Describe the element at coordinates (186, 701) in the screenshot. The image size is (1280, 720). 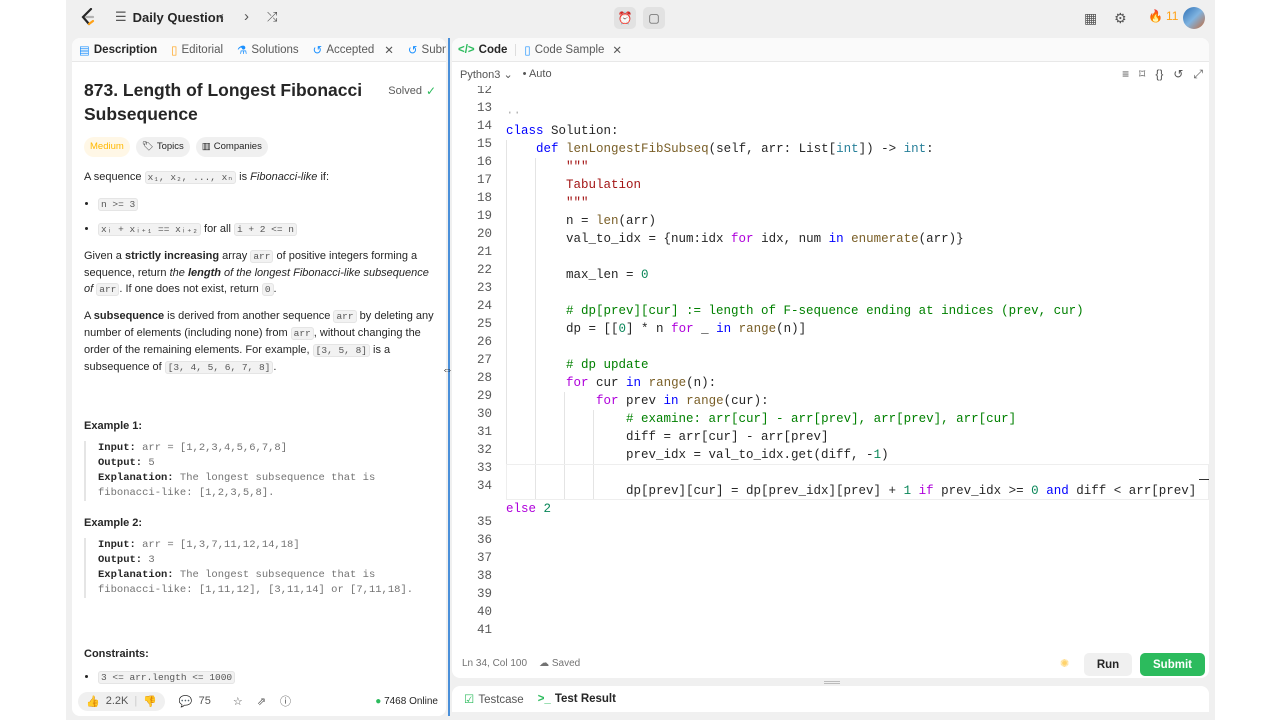
I see `comment-icon: 💬` at that location.